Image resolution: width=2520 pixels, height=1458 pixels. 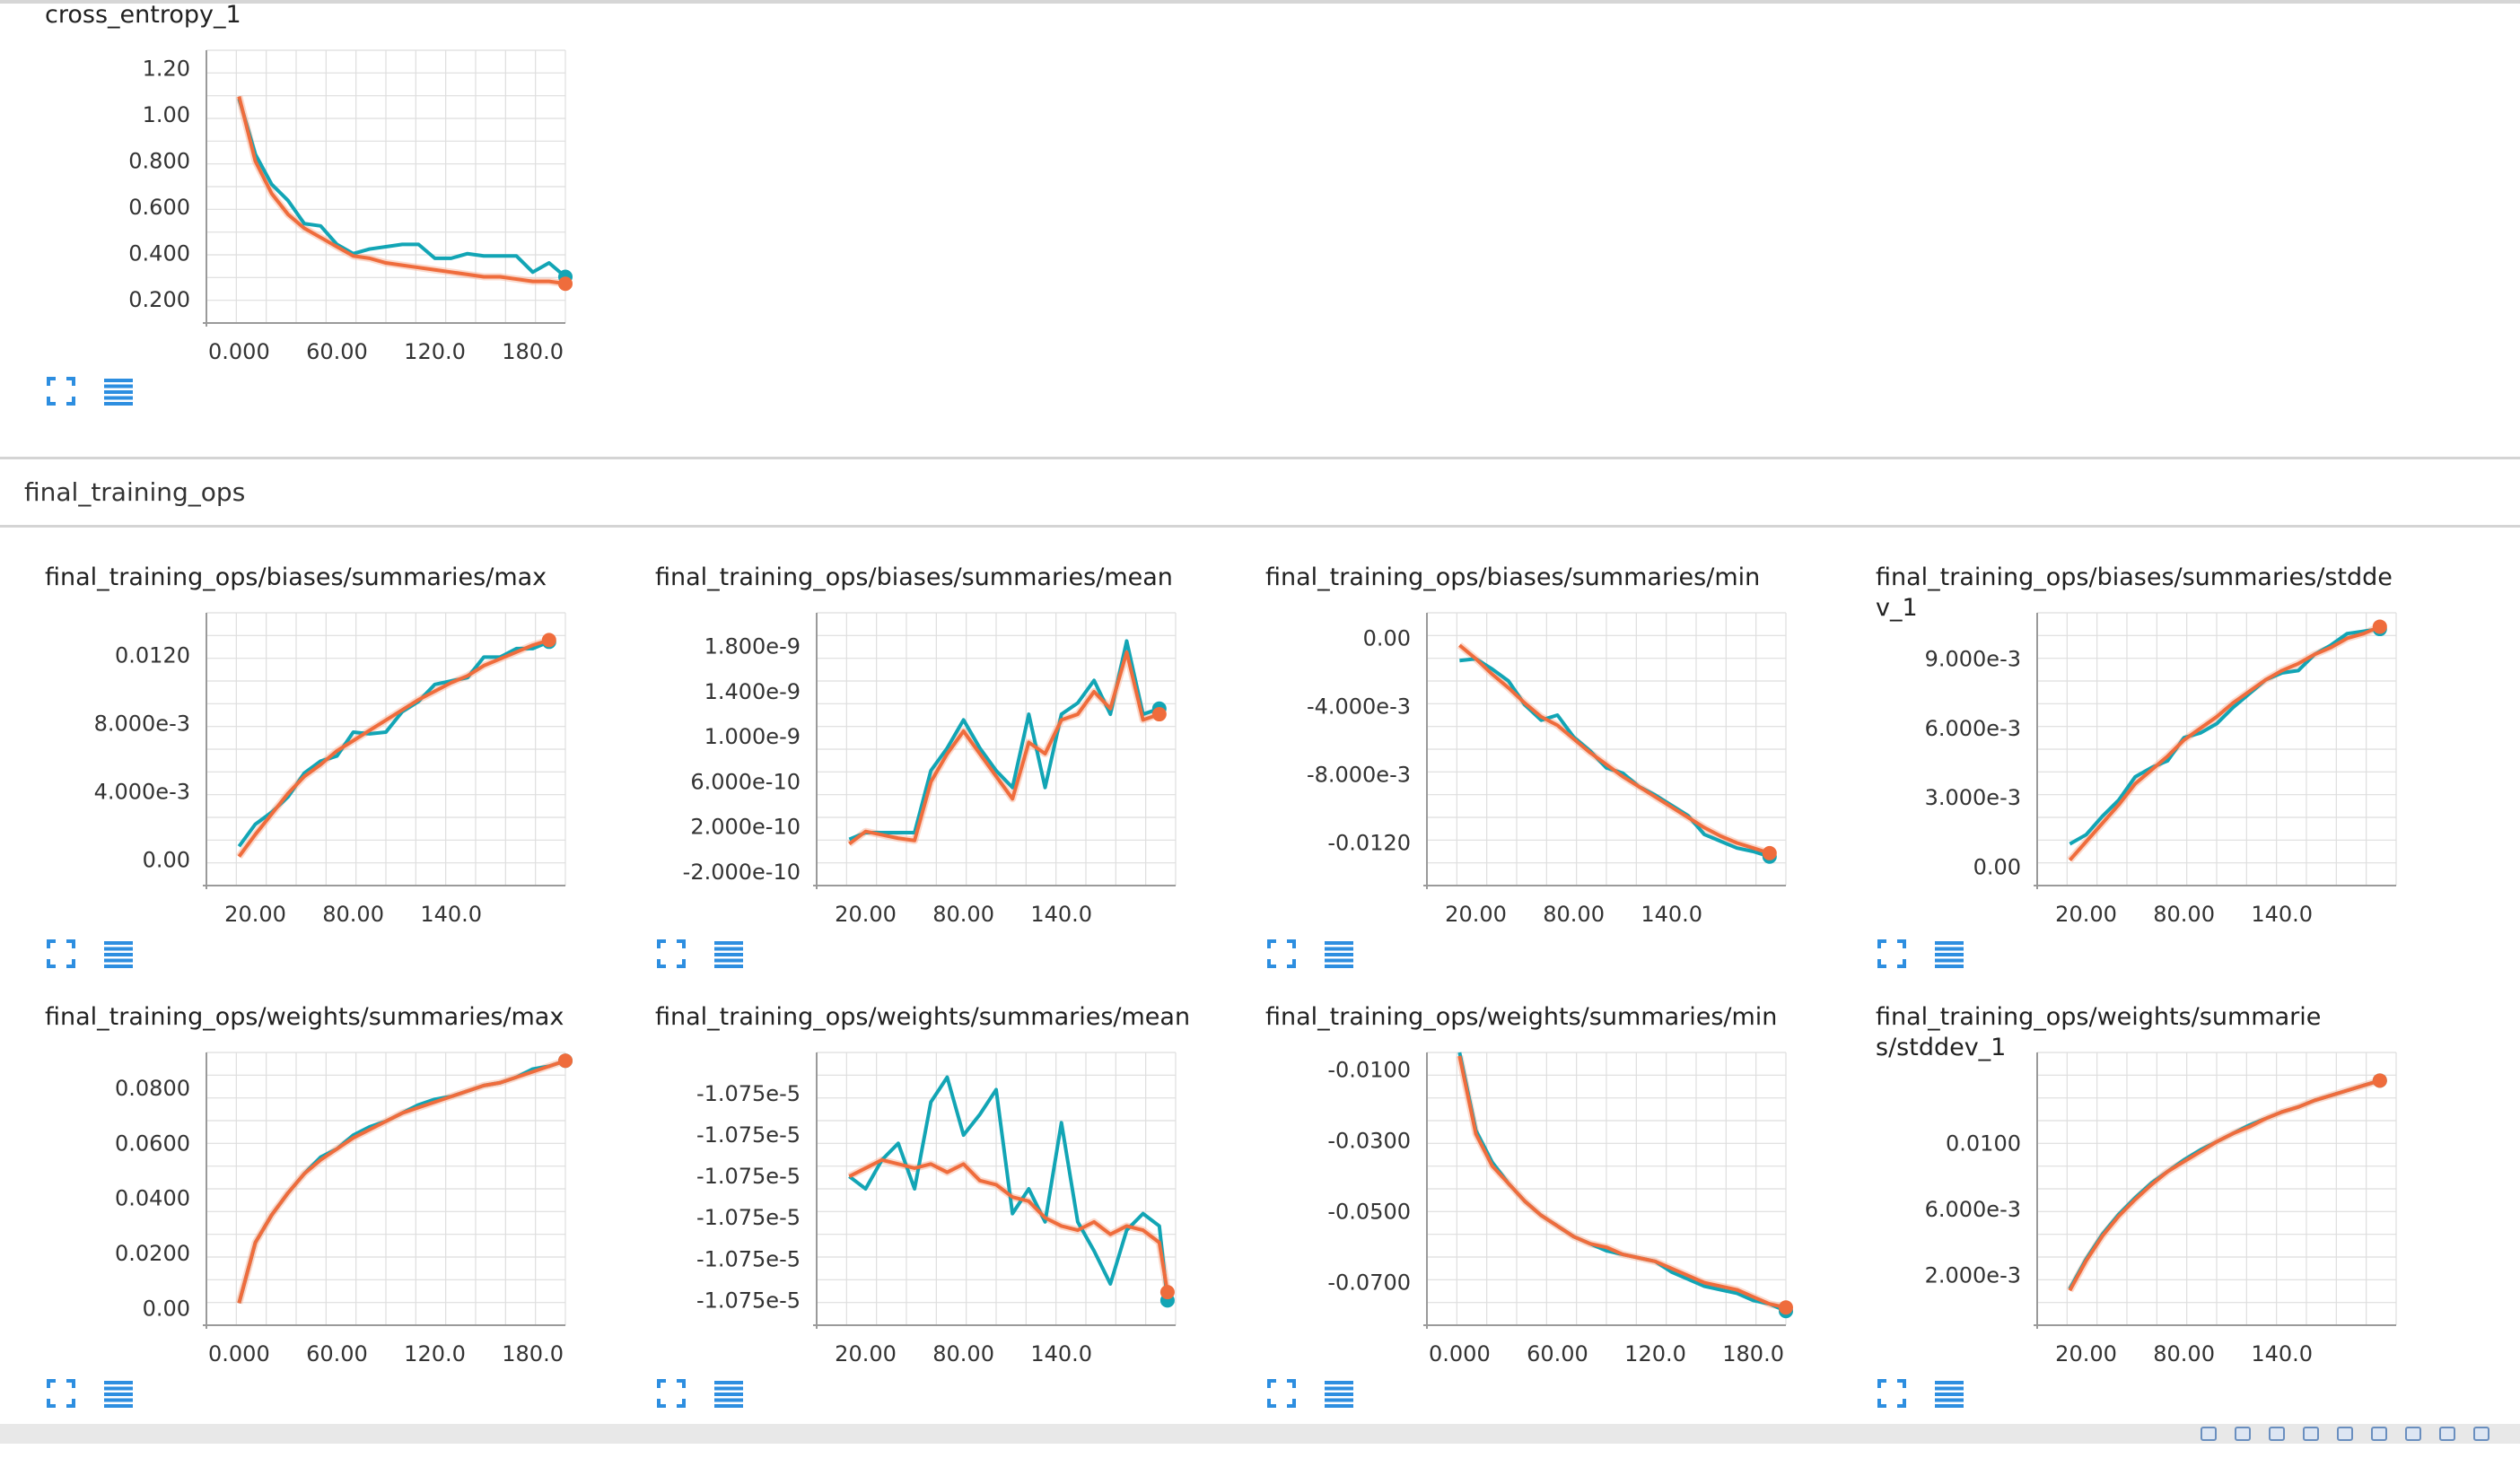 What do you see at coordinates (153, 1143) in the screenshot?
I see `y-tick-label: 0.0600` at bounding box center [153, 1143].